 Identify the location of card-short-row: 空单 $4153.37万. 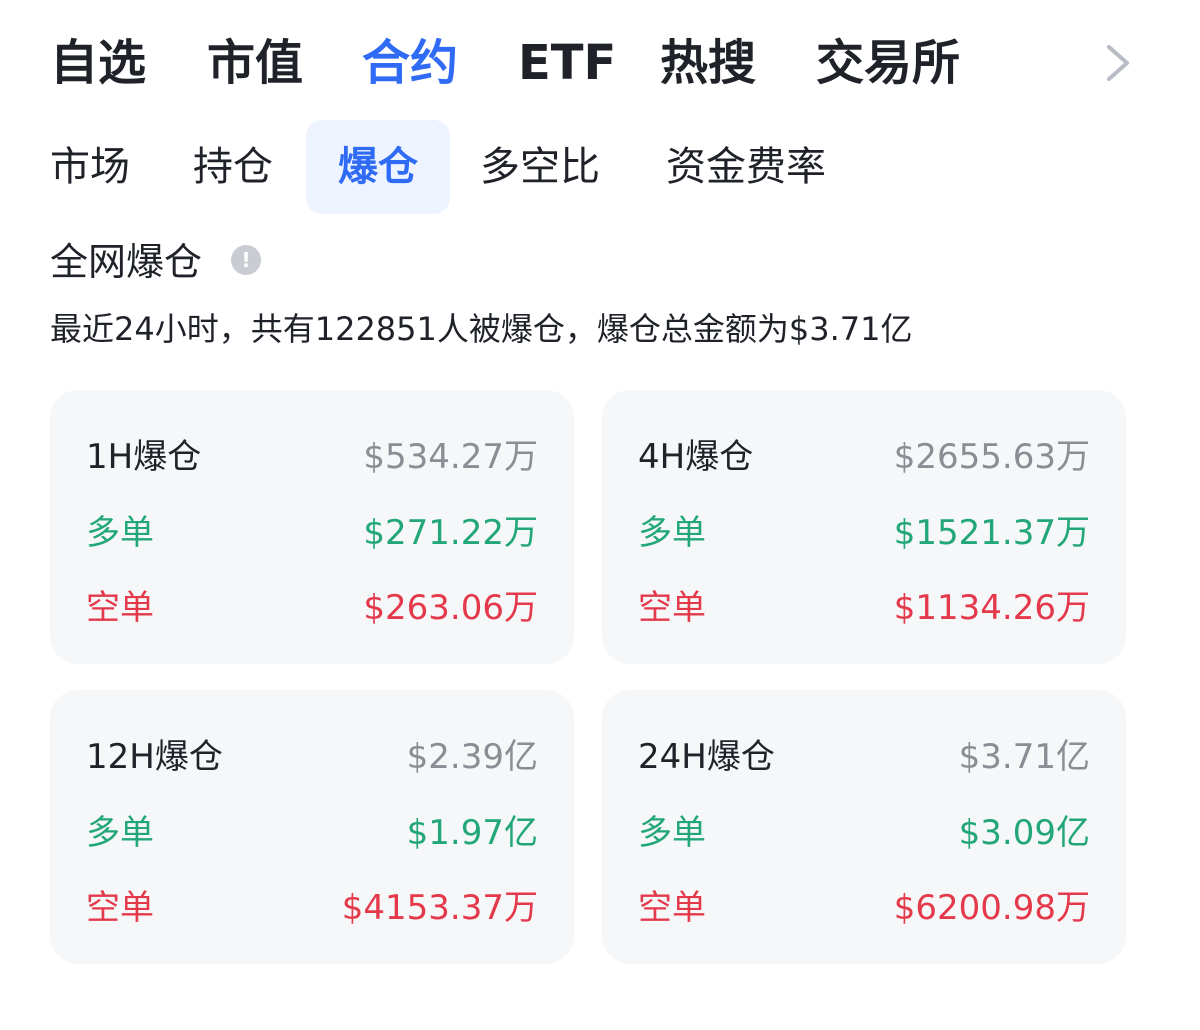
(312, 904).